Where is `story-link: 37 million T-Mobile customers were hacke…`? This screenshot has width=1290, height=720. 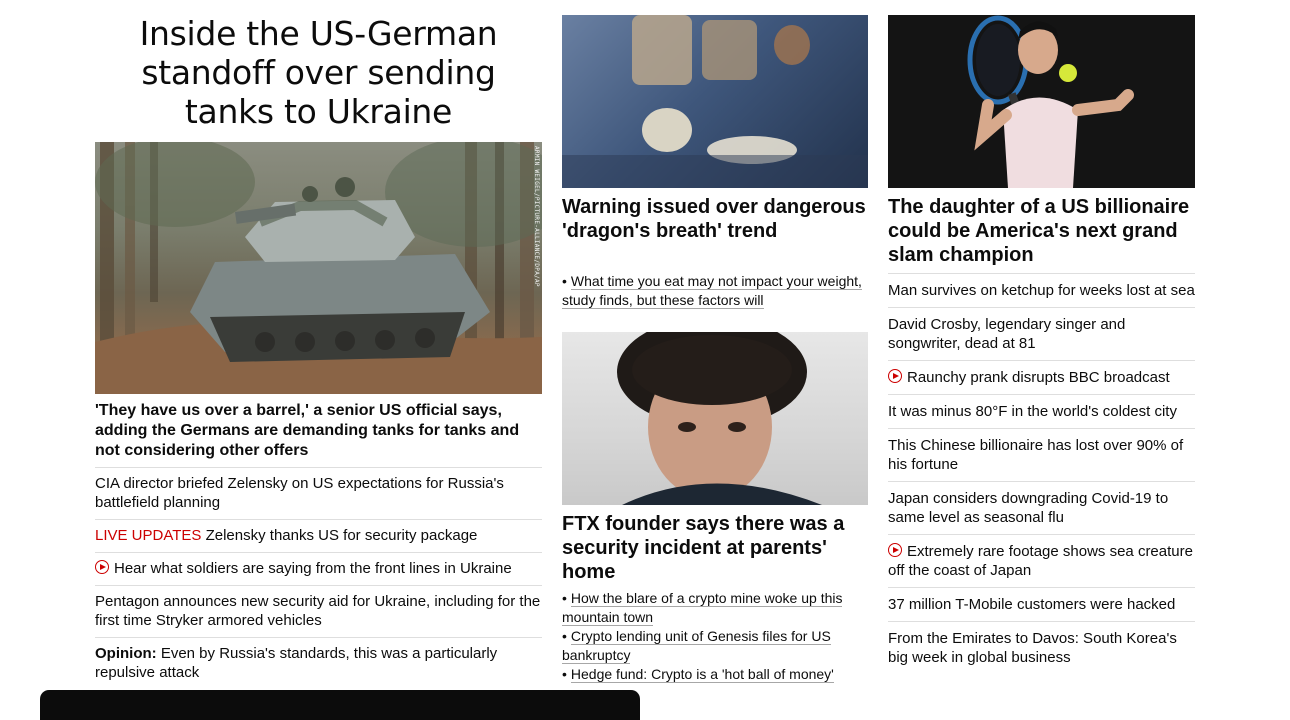
story-link: 37 million T-Mobile customers were hacke… is located at coordinates (1031, 604).